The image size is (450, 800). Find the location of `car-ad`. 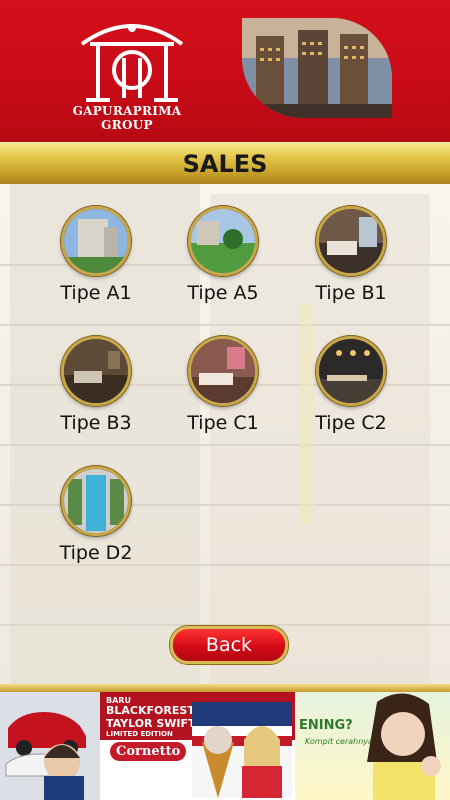

car-ad is located at coordinates (50, 746).